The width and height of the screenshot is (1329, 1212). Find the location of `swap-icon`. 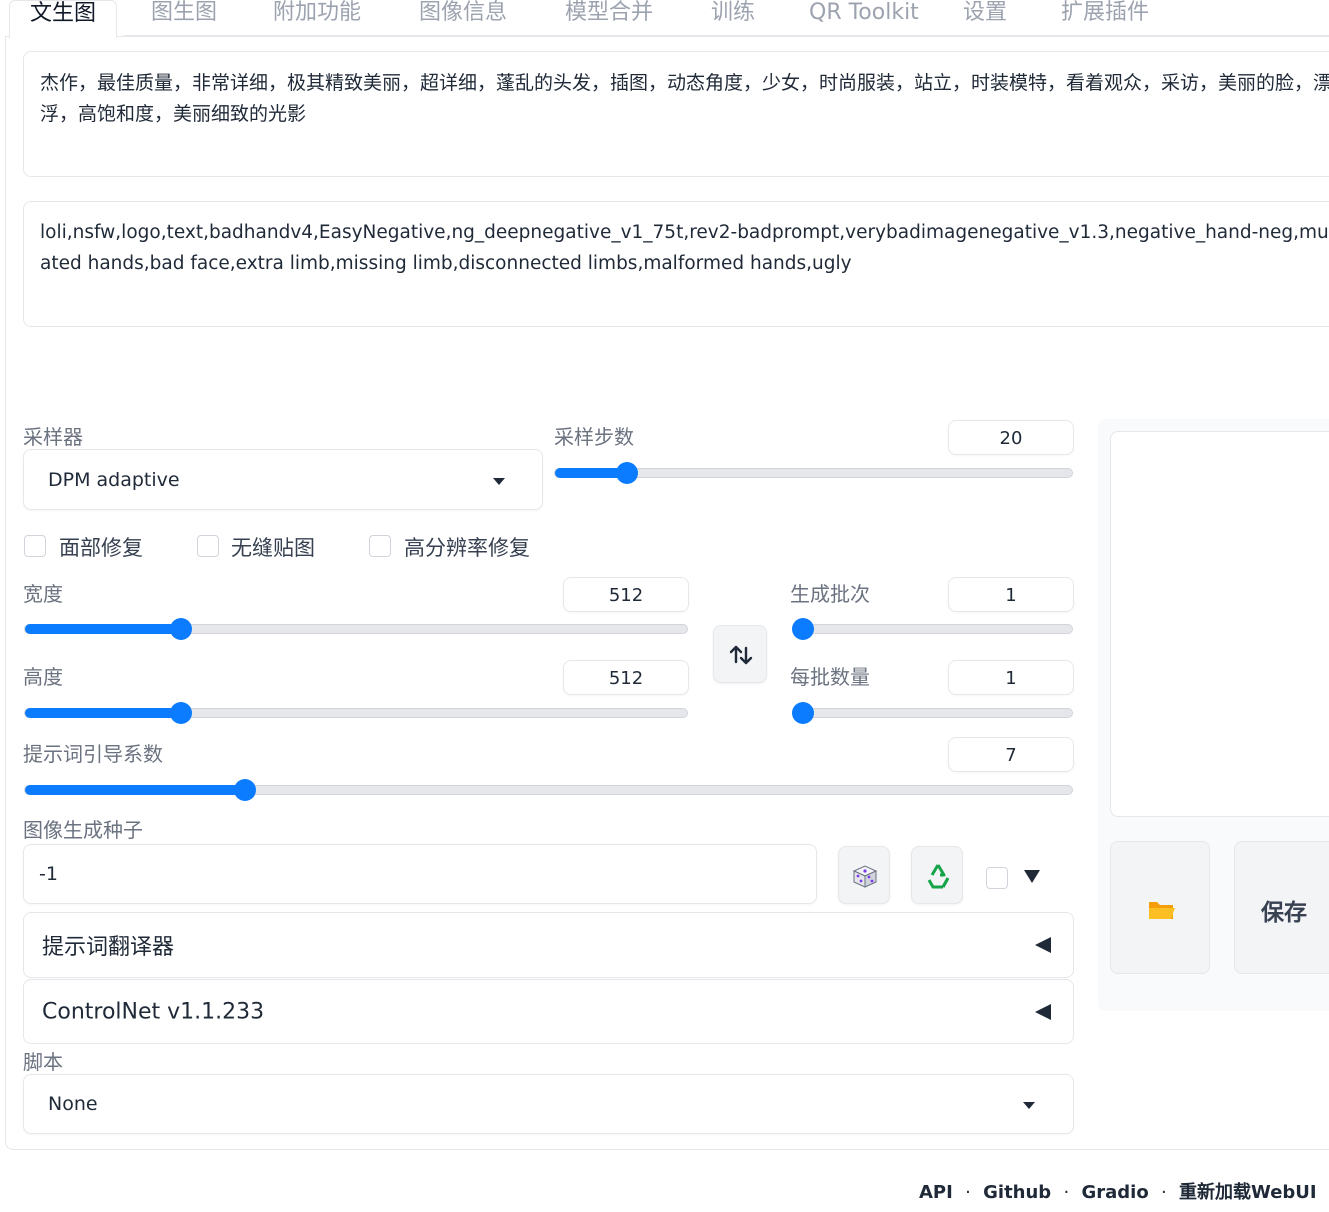

swap-icon is located at coordinates (741, 655).